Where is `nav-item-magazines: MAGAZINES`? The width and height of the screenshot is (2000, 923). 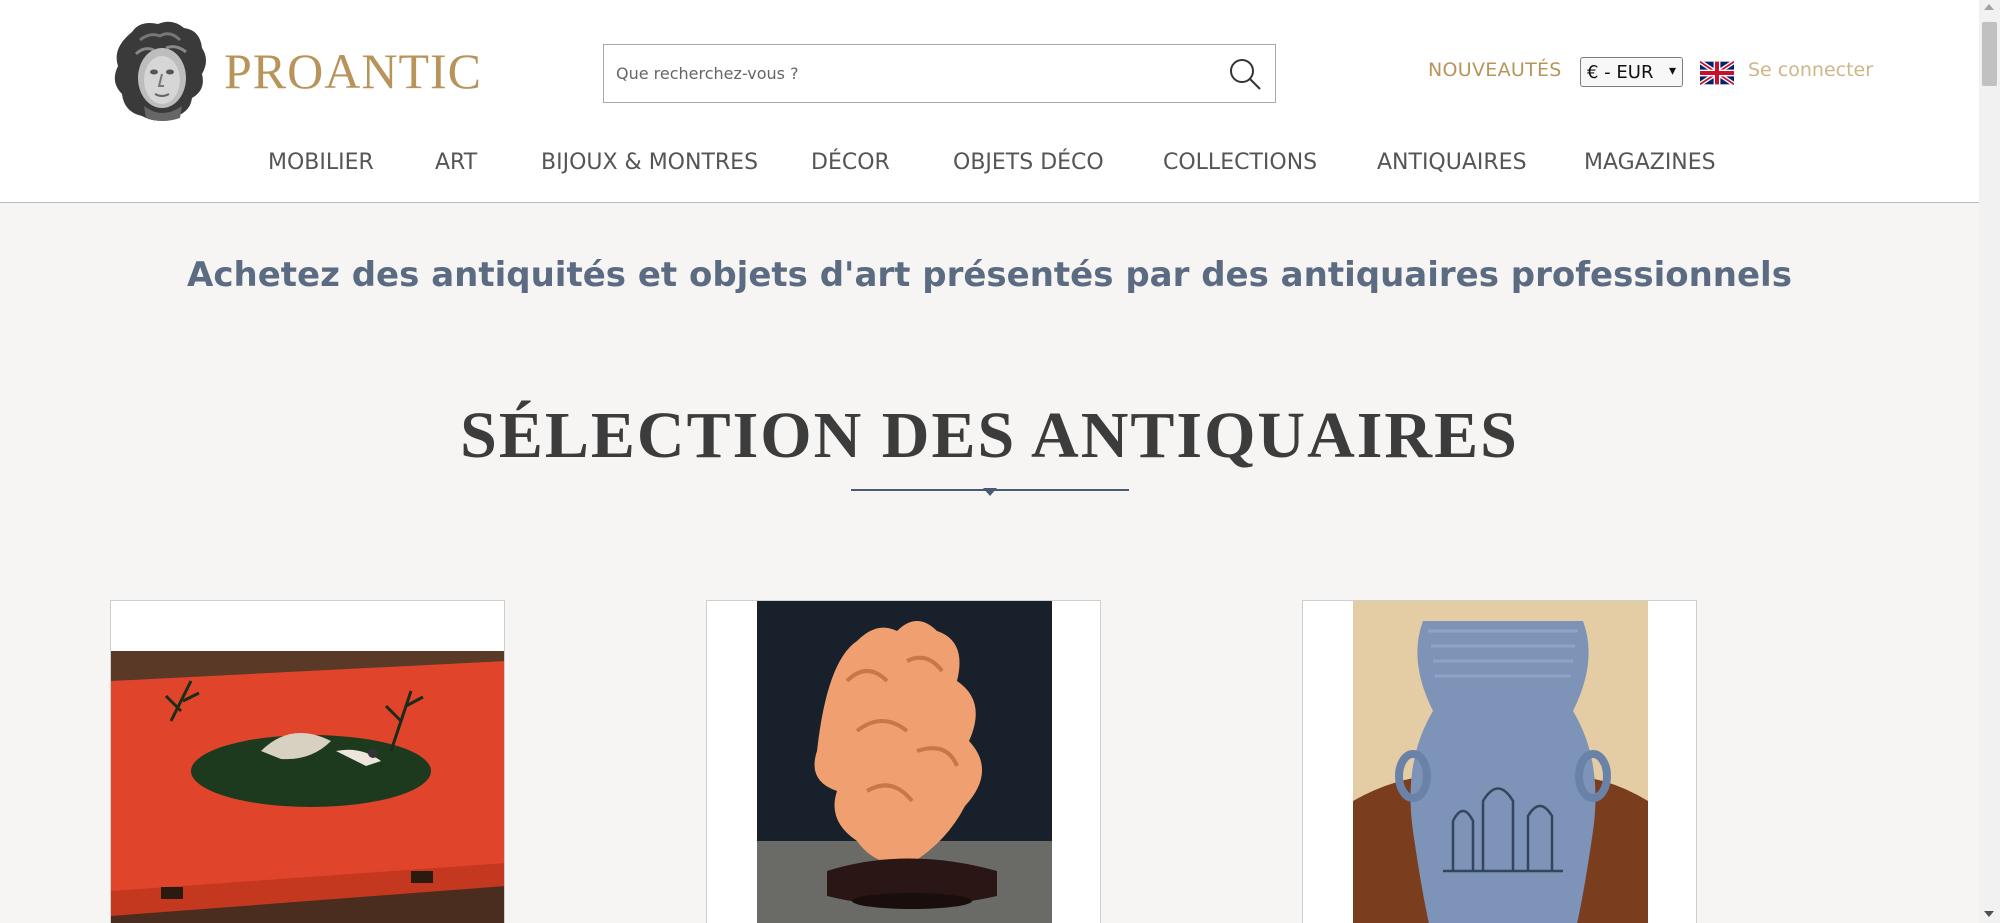
nav-item-magazines: MAGAZINES is located at coordinates (1650, 162).